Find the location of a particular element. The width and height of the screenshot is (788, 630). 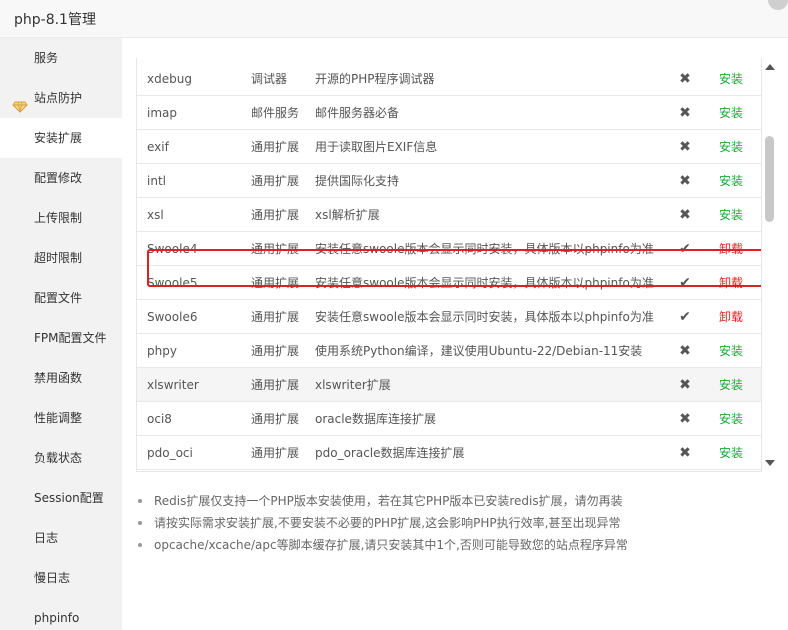

table-row: xdebug 调试器 开源的PHP程序调试器 ✖ 安装 is located at coordinates (449, 79).